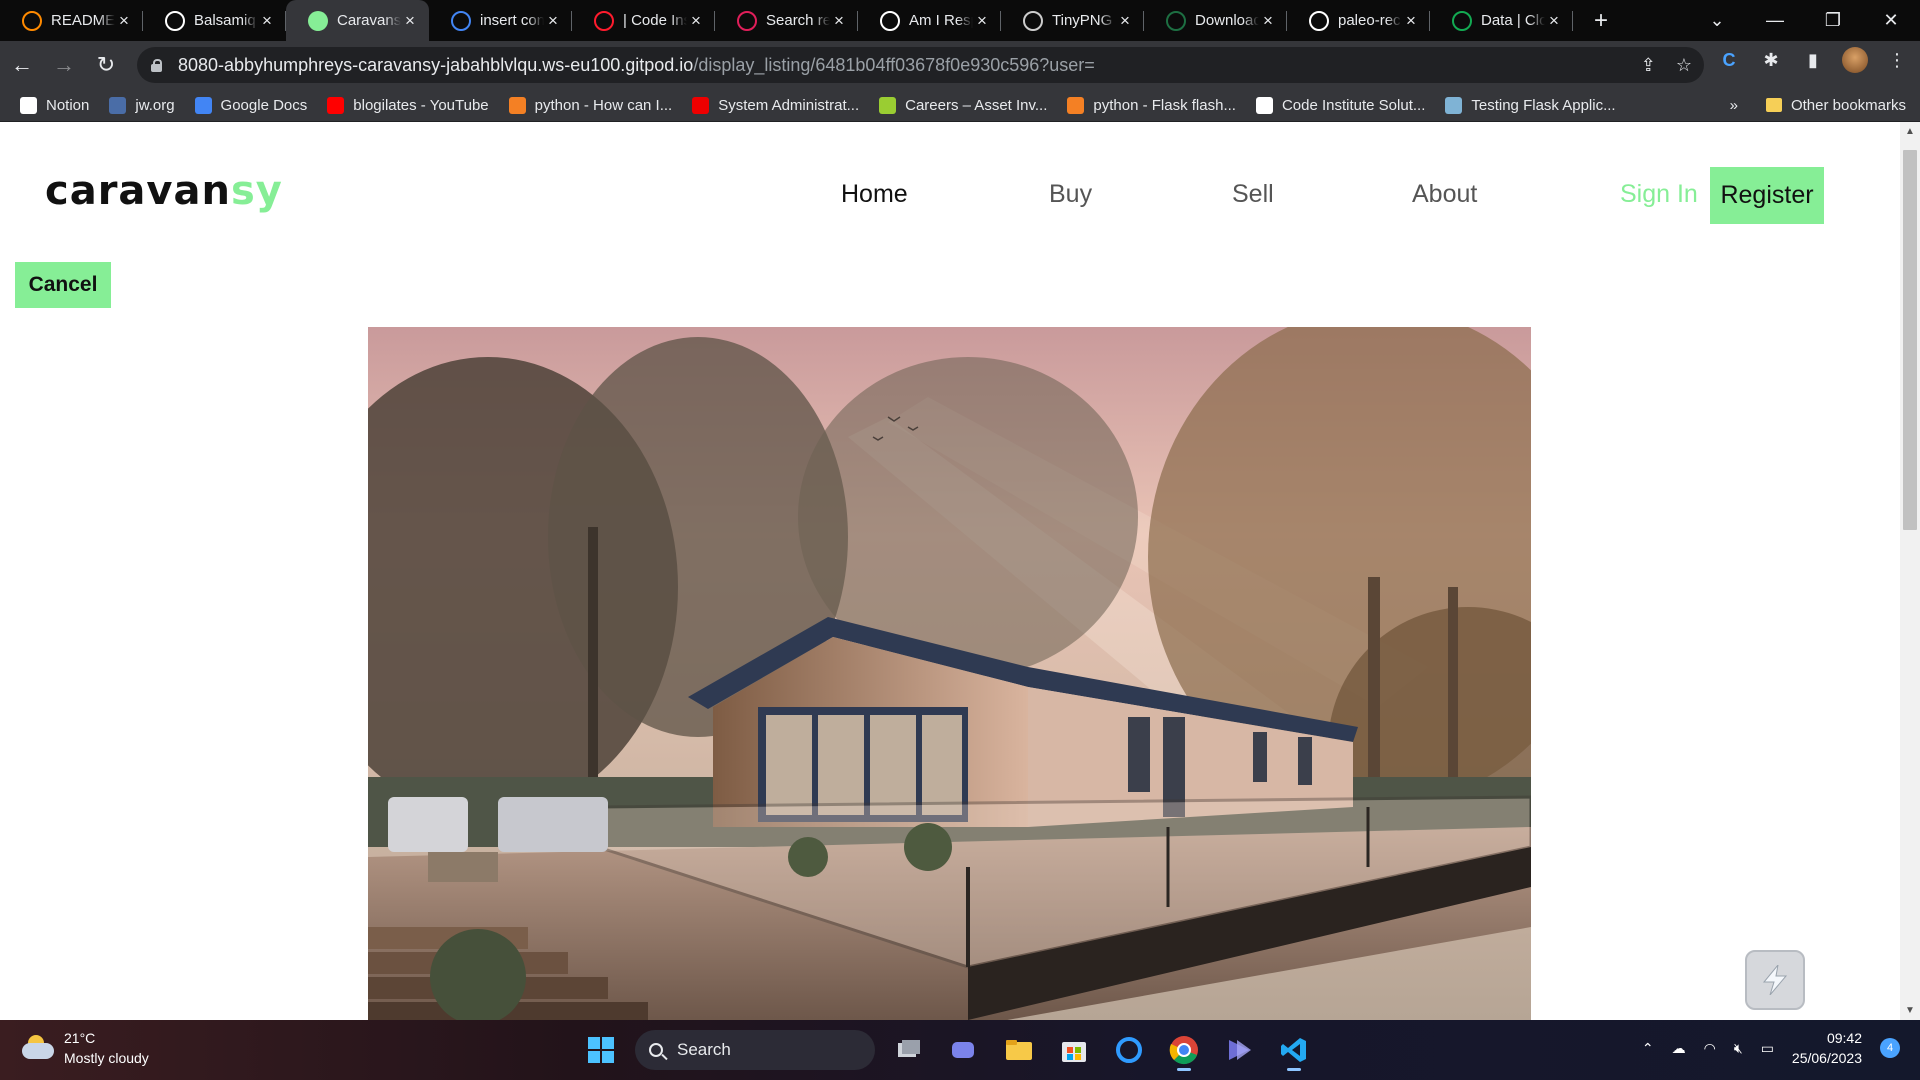 Image resolution: width=1920 pixels, height=1080 pixels. Describe the element at coordinates (964, 1050) in the screenshot. I see `teams-chat-icon` at that location.